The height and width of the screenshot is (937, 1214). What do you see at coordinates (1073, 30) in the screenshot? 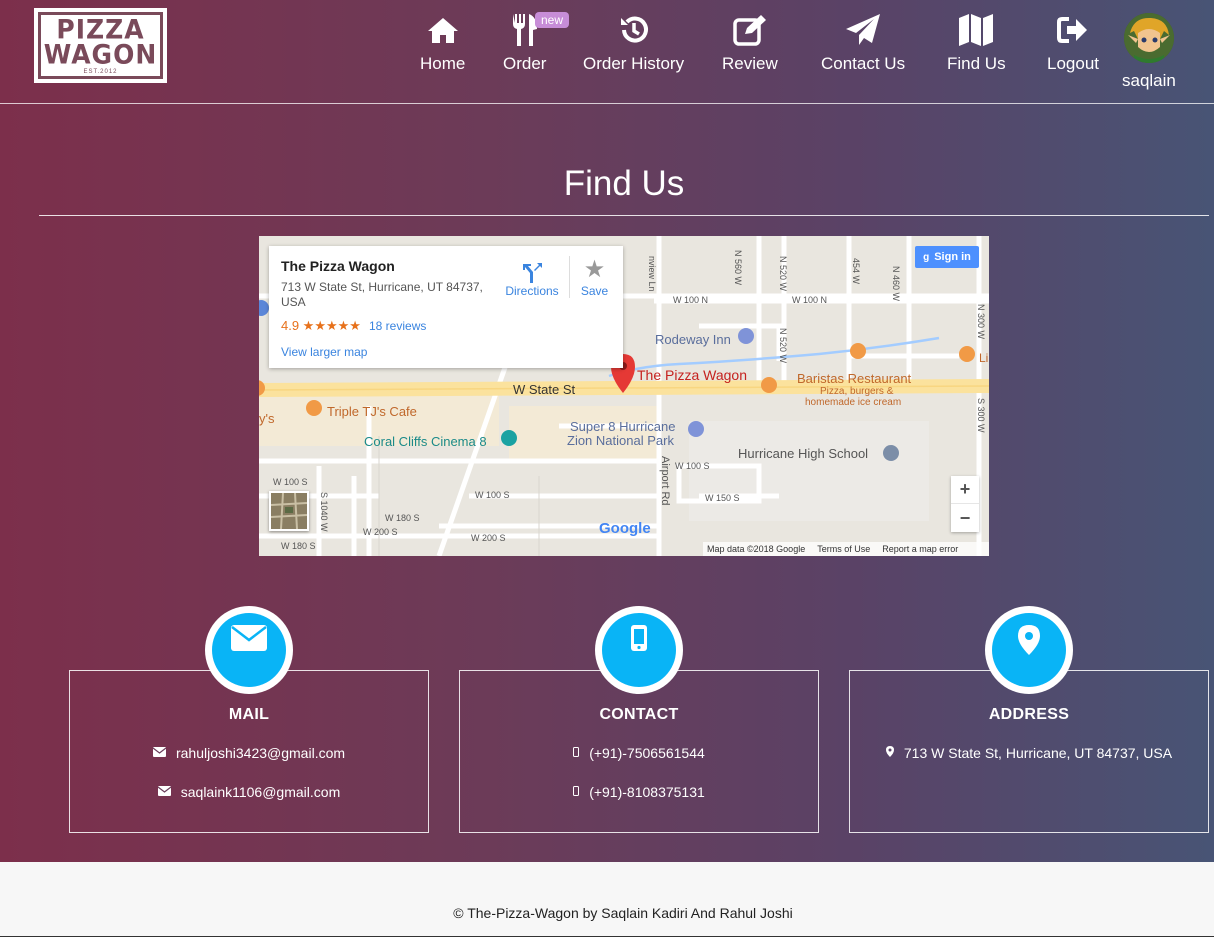
I see `sign-out-icon` at bounding box center [1073, 30].